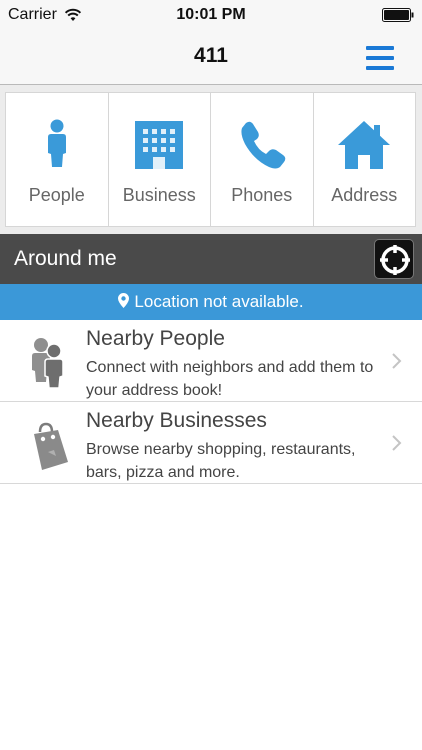  Describe the element at coordinates (159, 145) in the screenshot. I see `building-icon` at that location.